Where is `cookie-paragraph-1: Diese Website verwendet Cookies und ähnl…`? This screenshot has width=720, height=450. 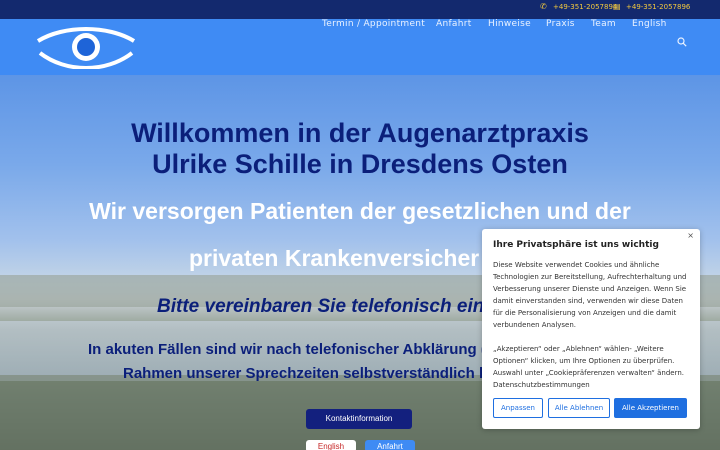 cookie-paragraph-1: Diese Website verwendet Cookies und ähnl… is located at coordinates (590, 295).